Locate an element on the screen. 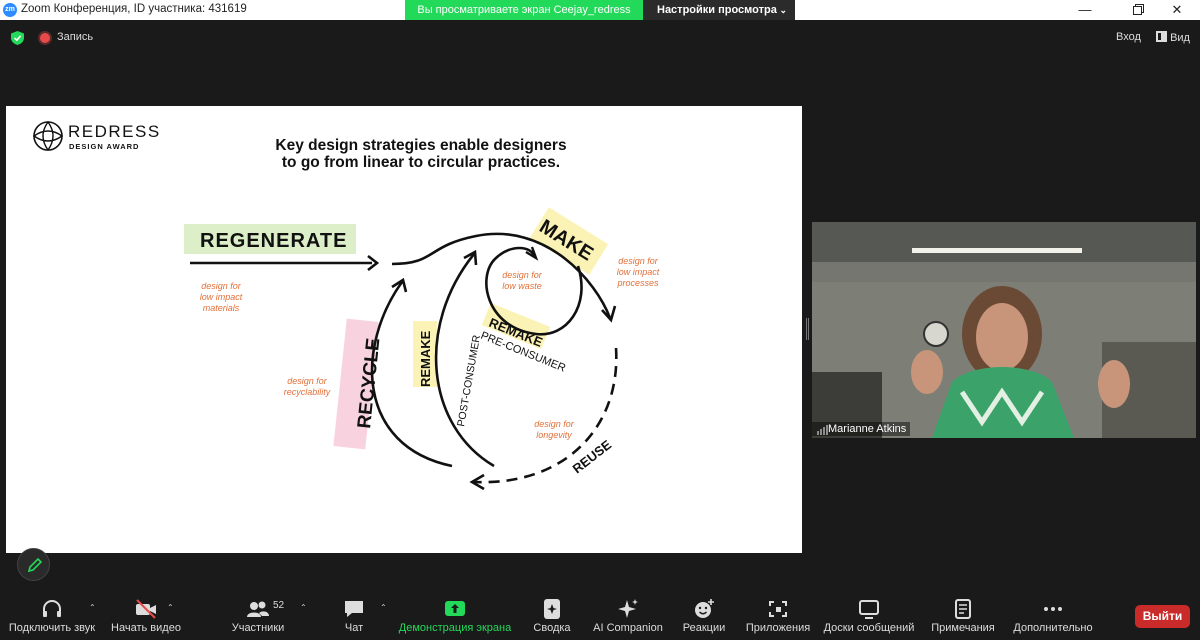  notes-icon is located at coordinates (963, 609).